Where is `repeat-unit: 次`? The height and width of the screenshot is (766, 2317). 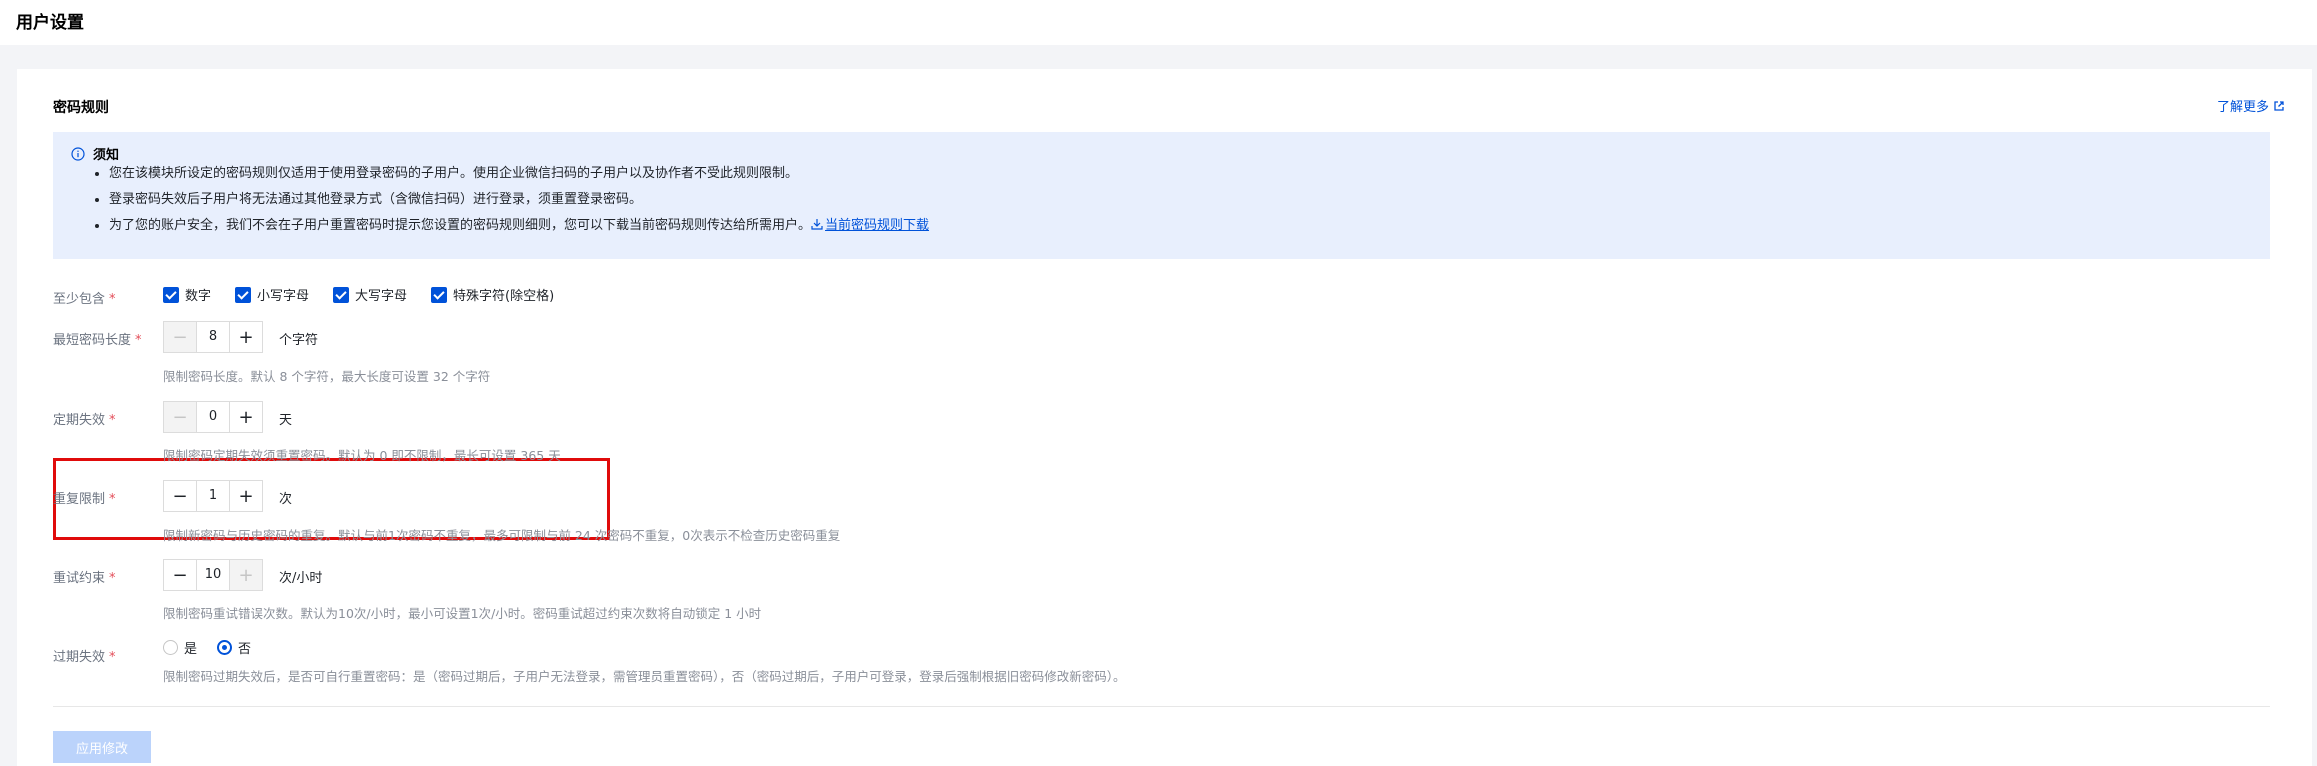
repeat-unit: 次 is located at coordinates (286, 499).